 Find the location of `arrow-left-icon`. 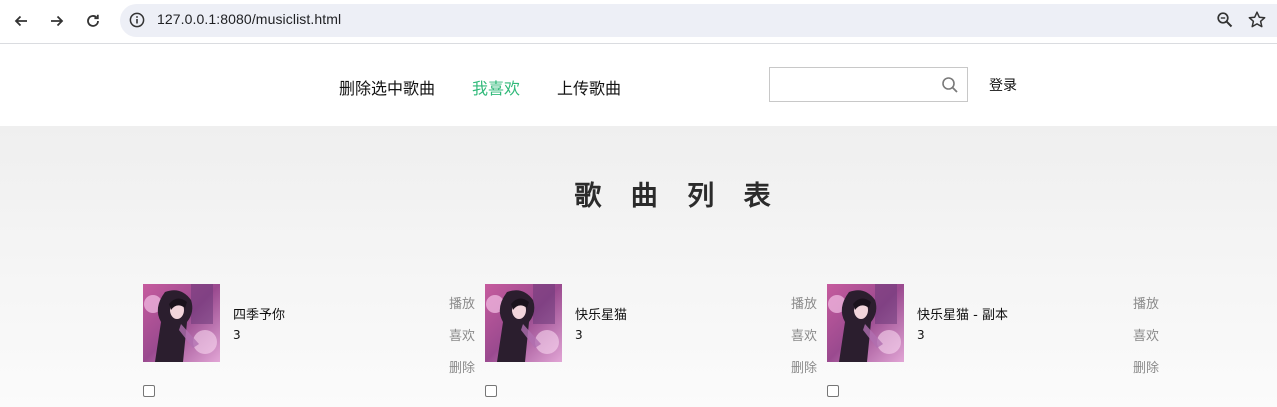

arrow-left-icon is located at coordinates (20, 21).